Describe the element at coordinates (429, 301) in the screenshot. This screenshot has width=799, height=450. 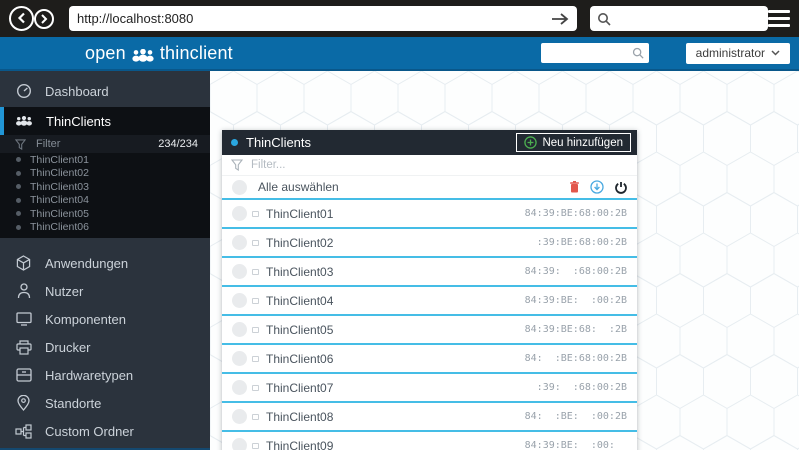
I see `table-row: ThinClient04 84:39:BE: :00:2B` at that location.